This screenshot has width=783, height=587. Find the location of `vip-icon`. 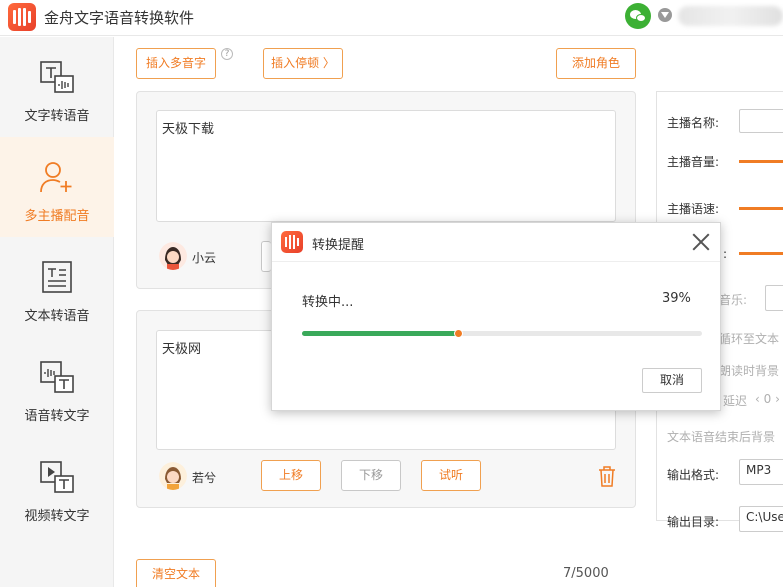

vip-icon is located at coordinates (665, 15).